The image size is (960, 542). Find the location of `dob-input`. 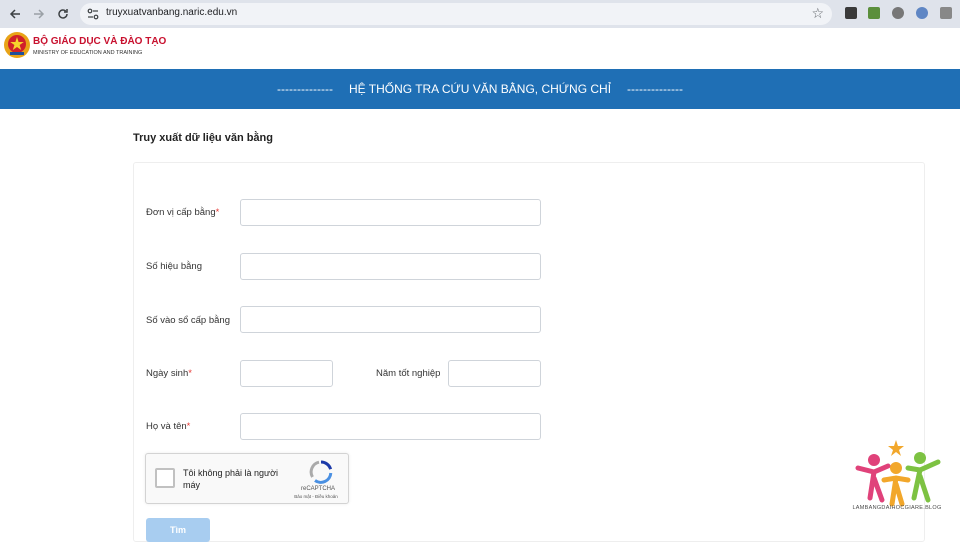

dob-input is located at coordinates (286, 373).